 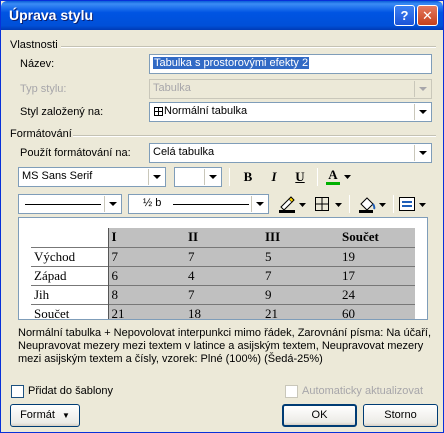 What do you see at coordinates (400, 415) in the screenshot?
I see `cancel-button: Storno` at bounding box center [400, 415].